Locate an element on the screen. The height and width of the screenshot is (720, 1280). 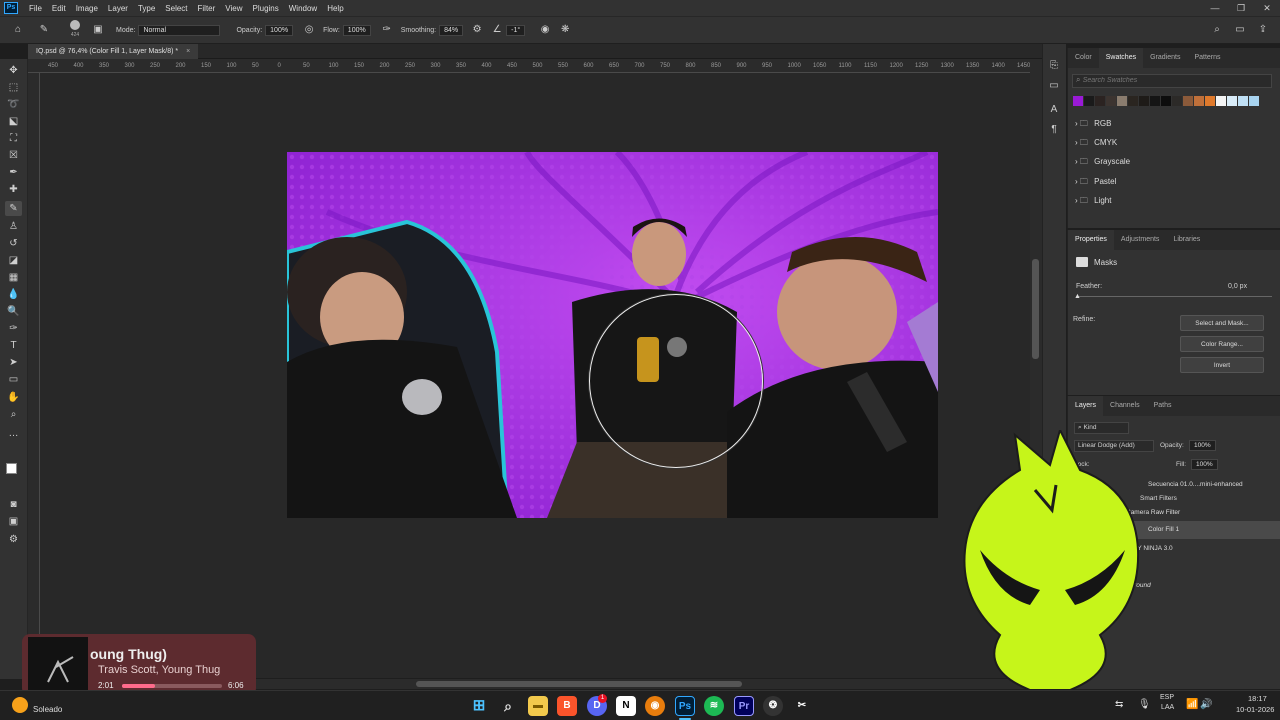
opacity-field: 100% is located at coordinates (279, 30).